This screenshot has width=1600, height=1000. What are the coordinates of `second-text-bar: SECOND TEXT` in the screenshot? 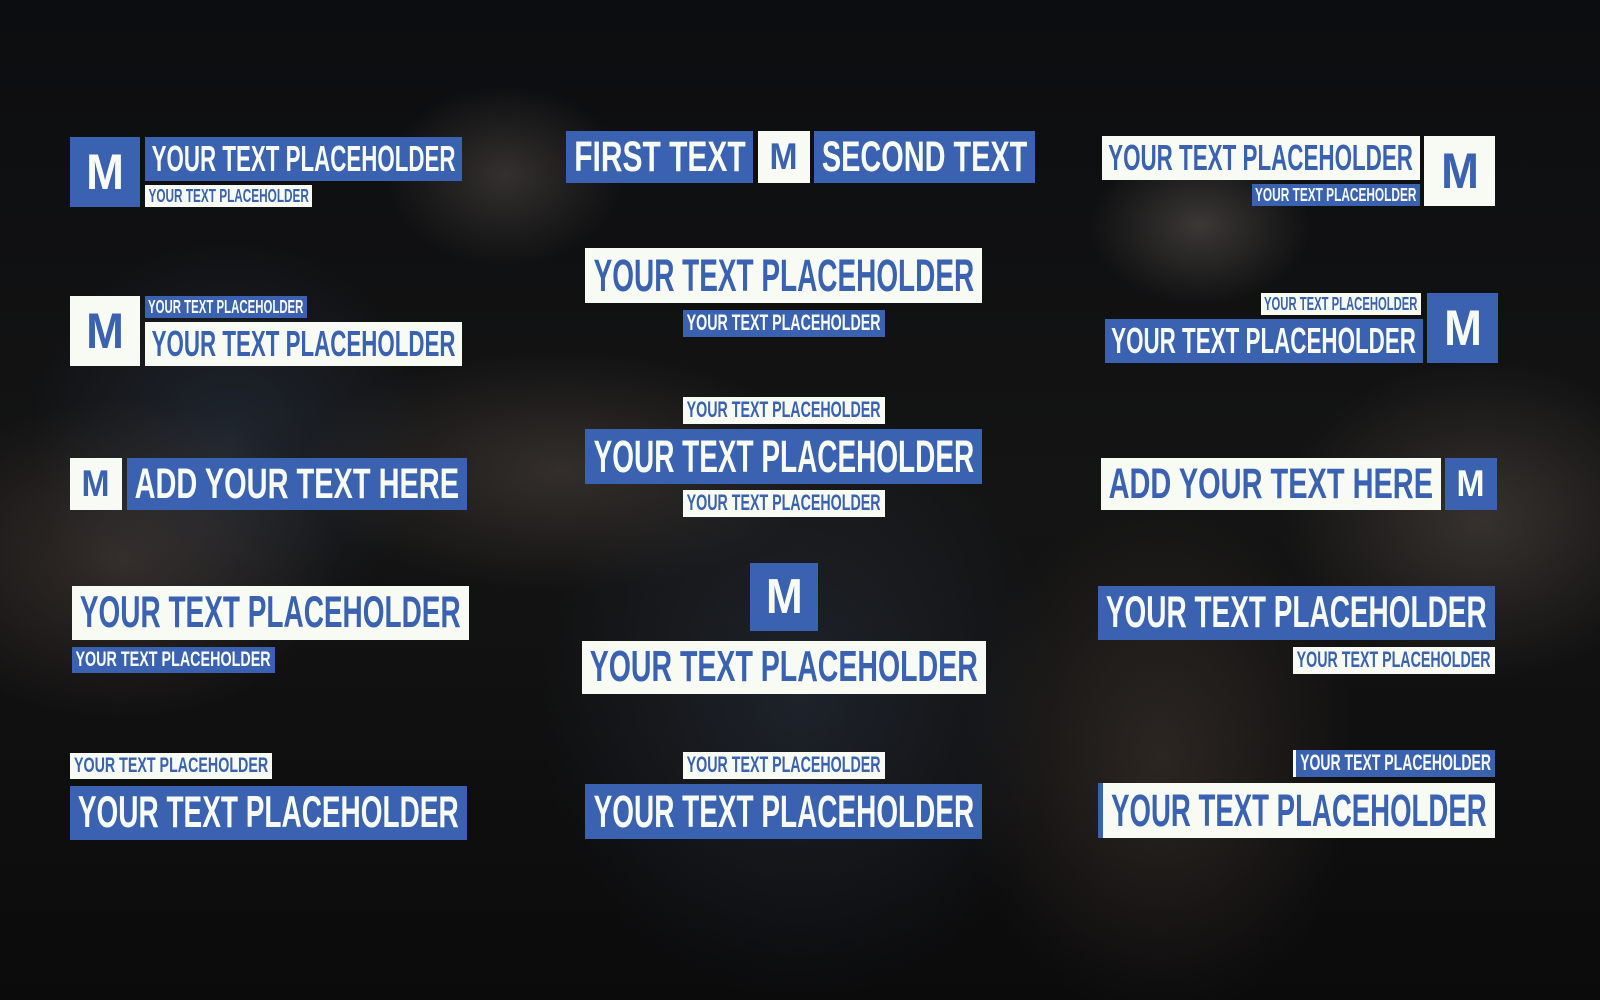 It's located at (924, 157).